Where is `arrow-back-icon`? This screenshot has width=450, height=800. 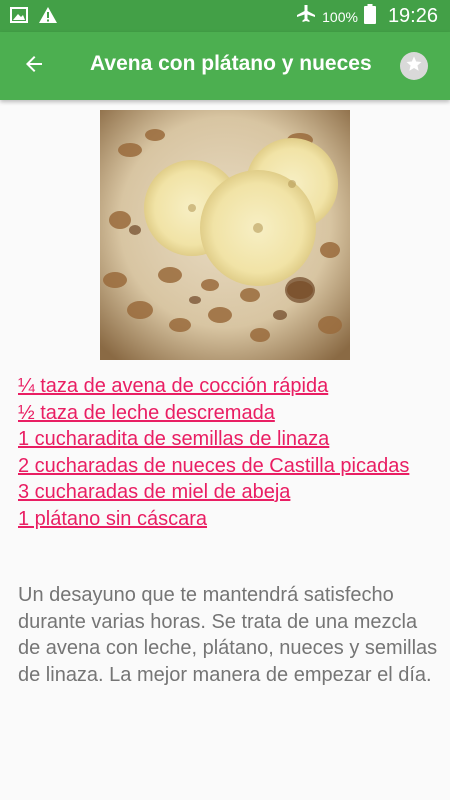
arrow-back-icon is located at coordinates (34, 66).